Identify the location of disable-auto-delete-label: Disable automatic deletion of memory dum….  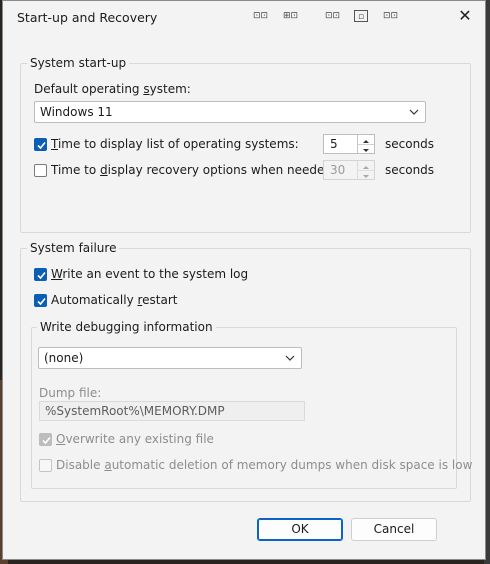
(264, 465).